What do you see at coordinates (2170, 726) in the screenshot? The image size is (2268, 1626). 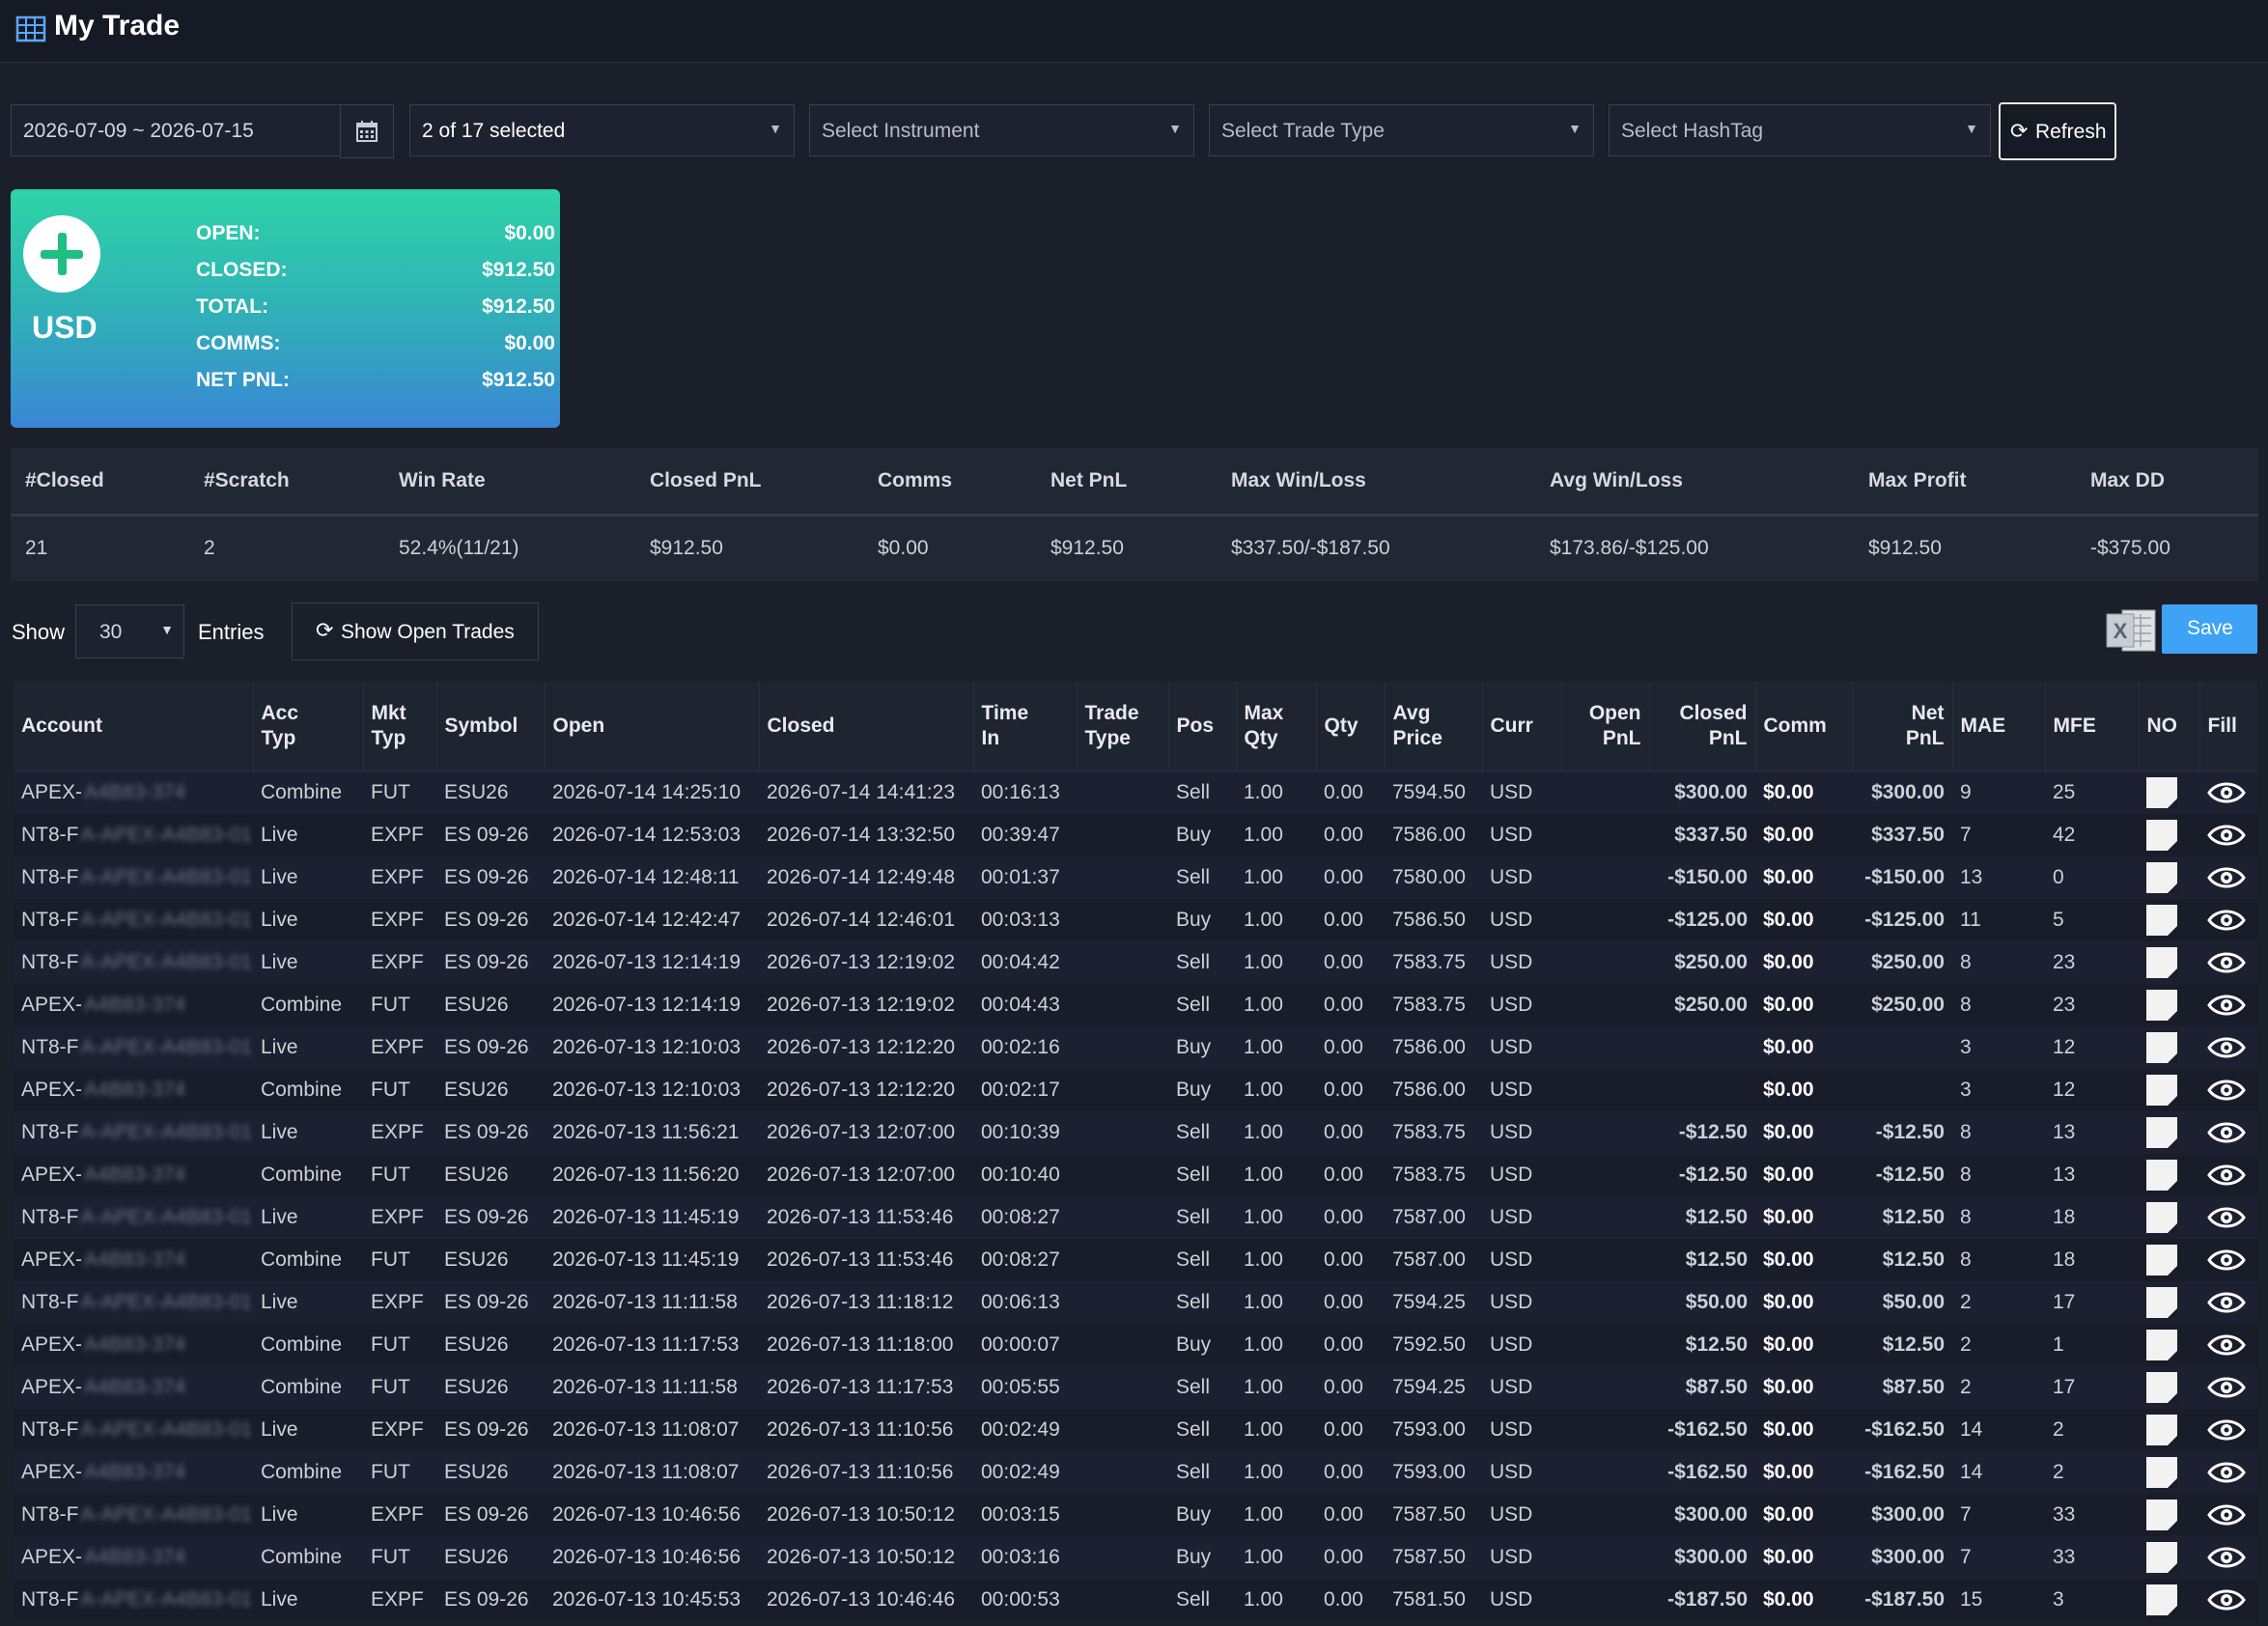 I see `column-header-no: NO` at bounding box center [2170, 726].